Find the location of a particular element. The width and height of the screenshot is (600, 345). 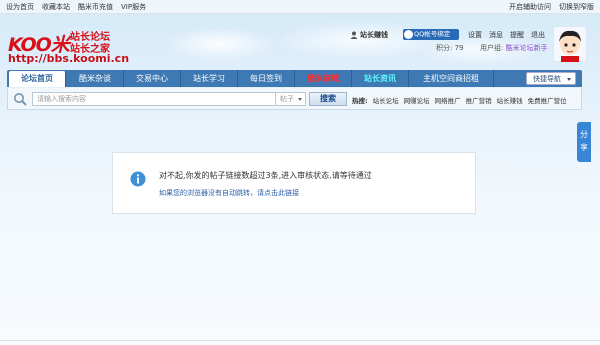

top-bar: 设为首页 收藏本站 酷米币充值 VIP服务 开启辅助访问 切换到窄版 is located at coordinates (300, 7).